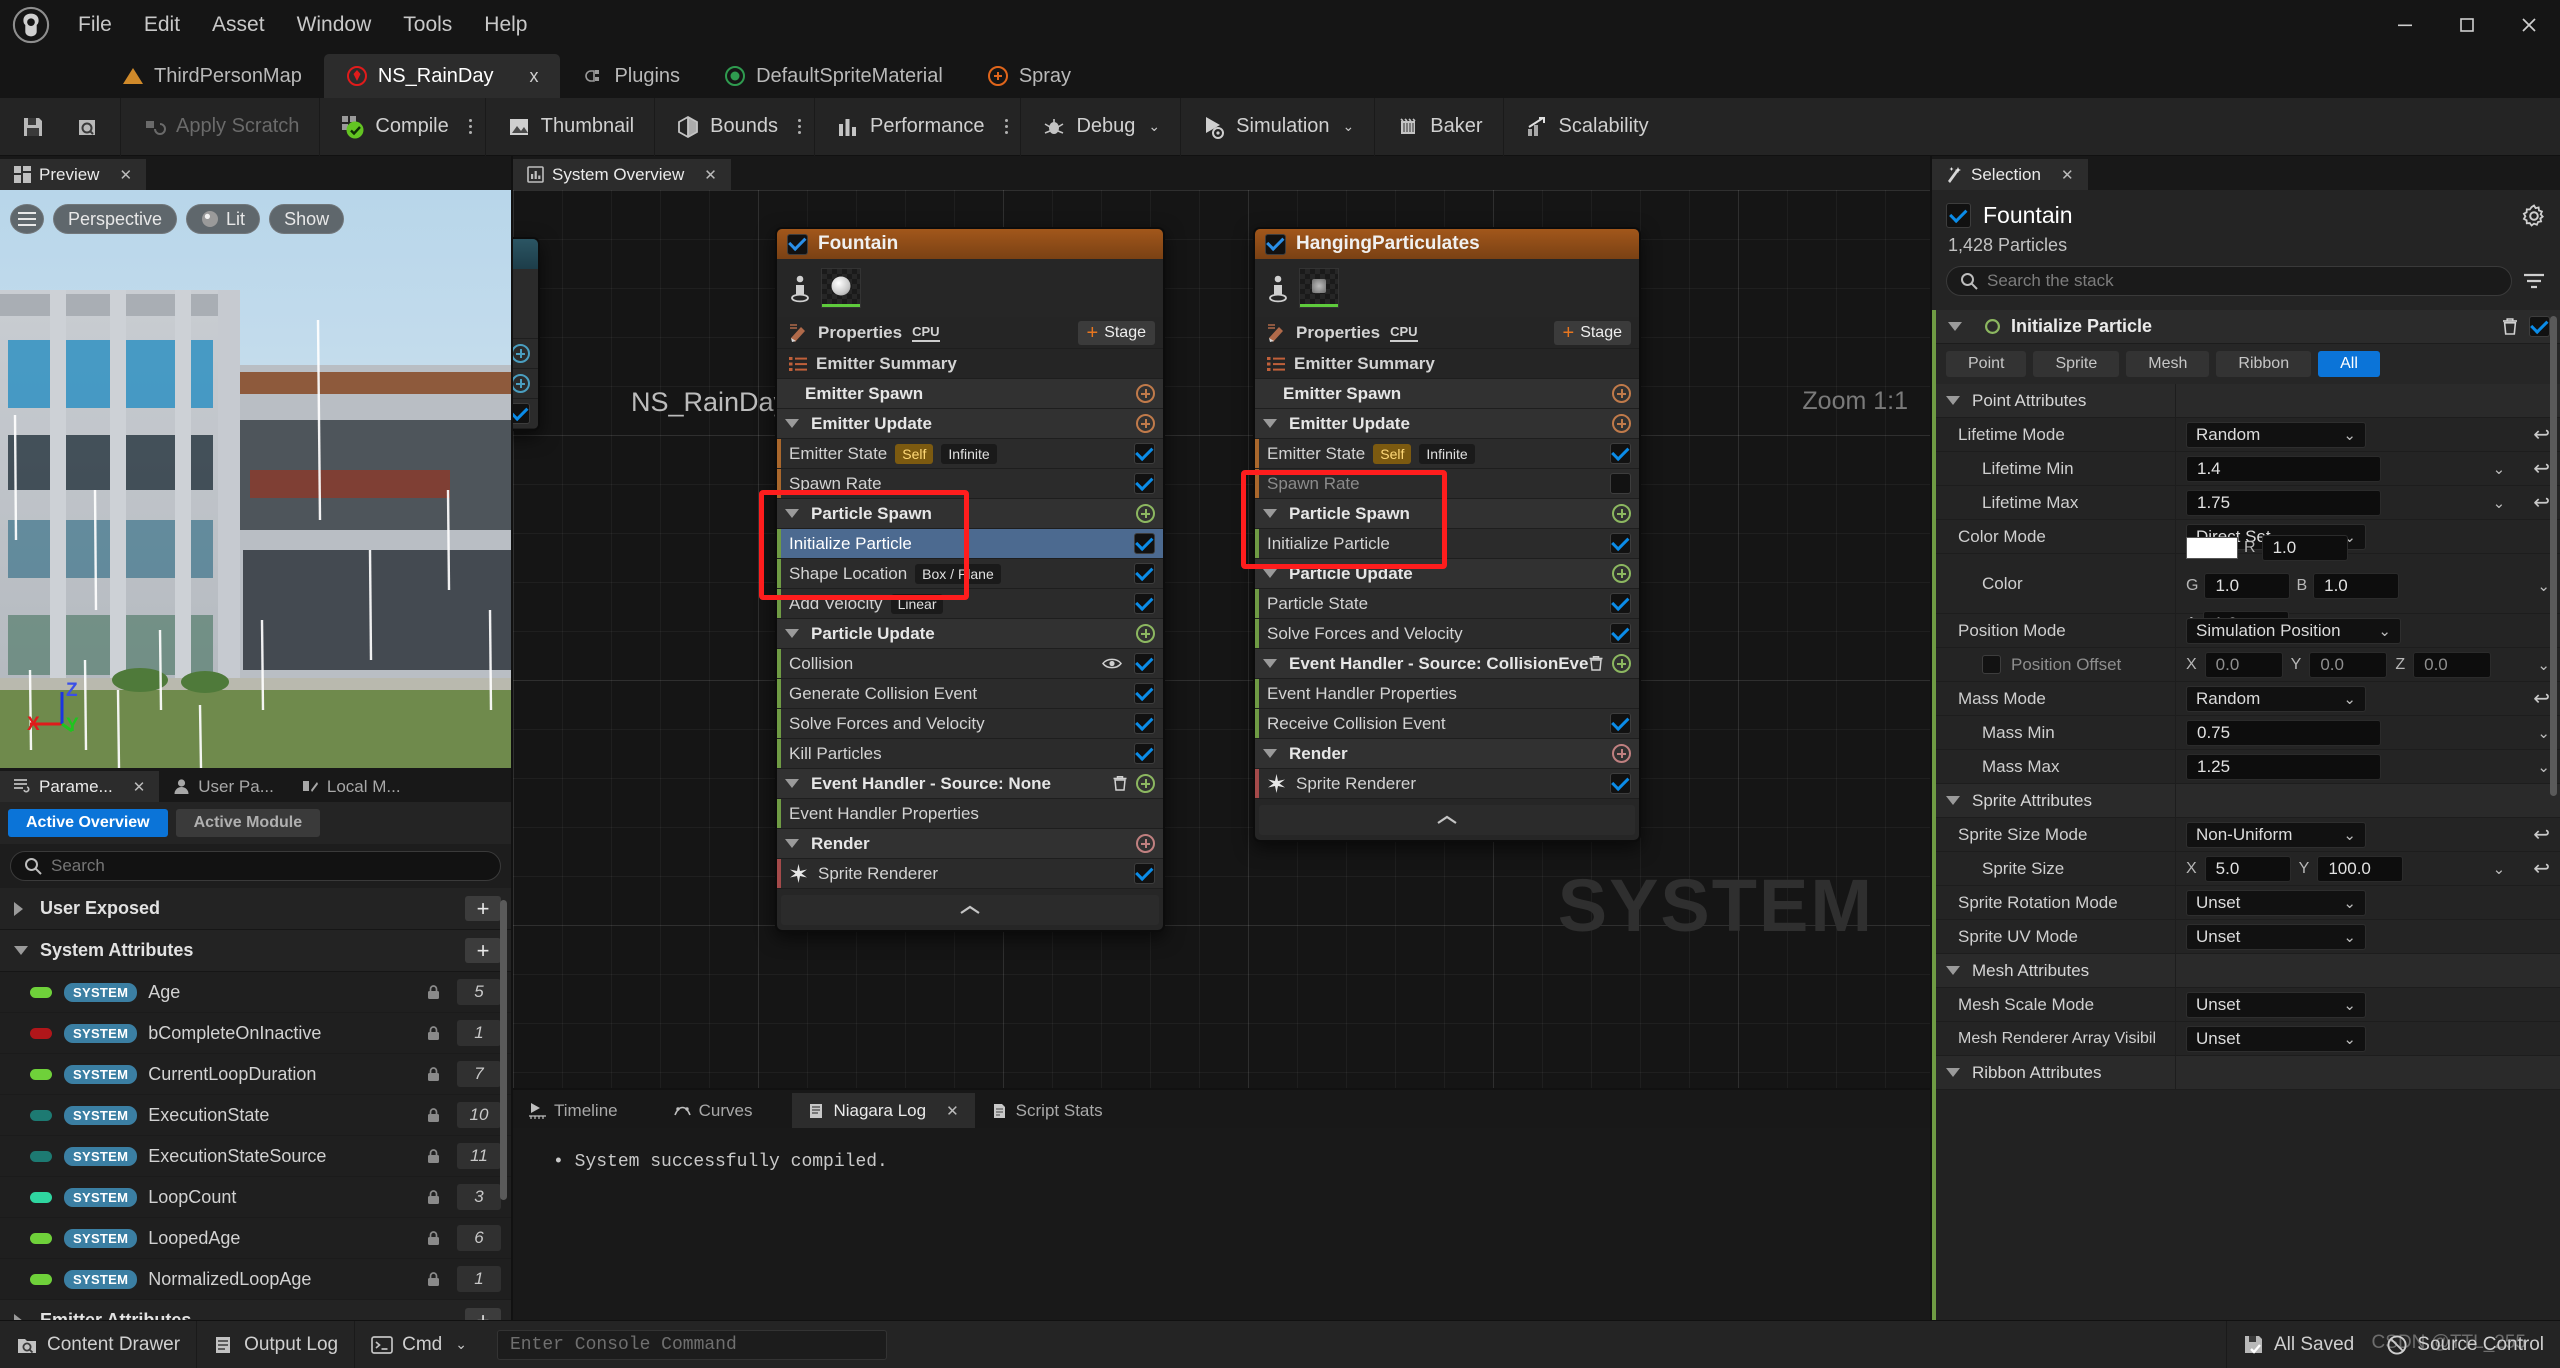  I want to click on tab-selection: Selection ✕, so click(2010, 174).